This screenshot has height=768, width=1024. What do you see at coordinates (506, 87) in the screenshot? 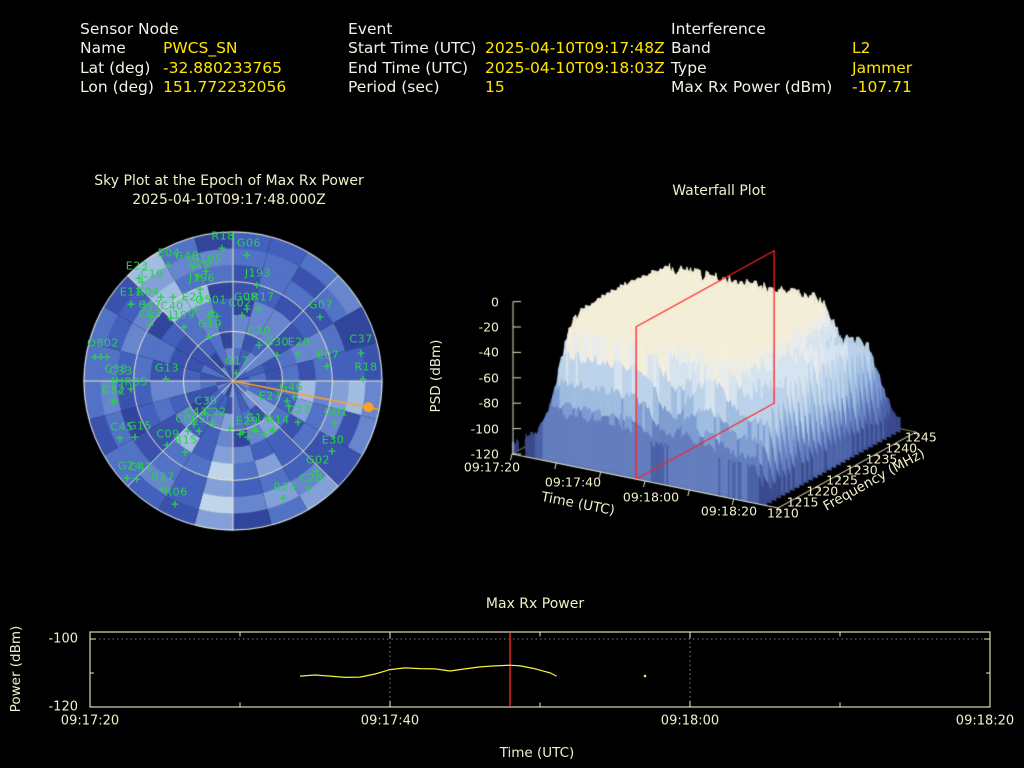
I see `event-period-row: Period (sec) 15` at bounding box center [506, 87].